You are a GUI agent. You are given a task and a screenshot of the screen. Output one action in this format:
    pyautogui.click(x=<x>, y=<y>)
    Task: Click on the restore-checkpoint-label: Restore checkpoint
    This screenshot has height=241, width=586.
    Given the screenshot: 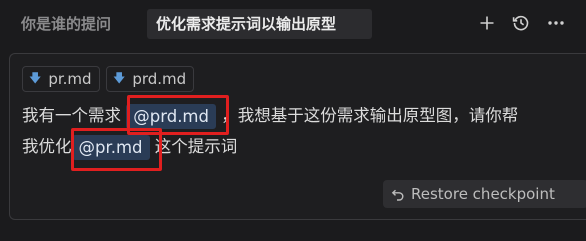 What is the action you would take?
    pyautogui.click(x=483, y=194)
    